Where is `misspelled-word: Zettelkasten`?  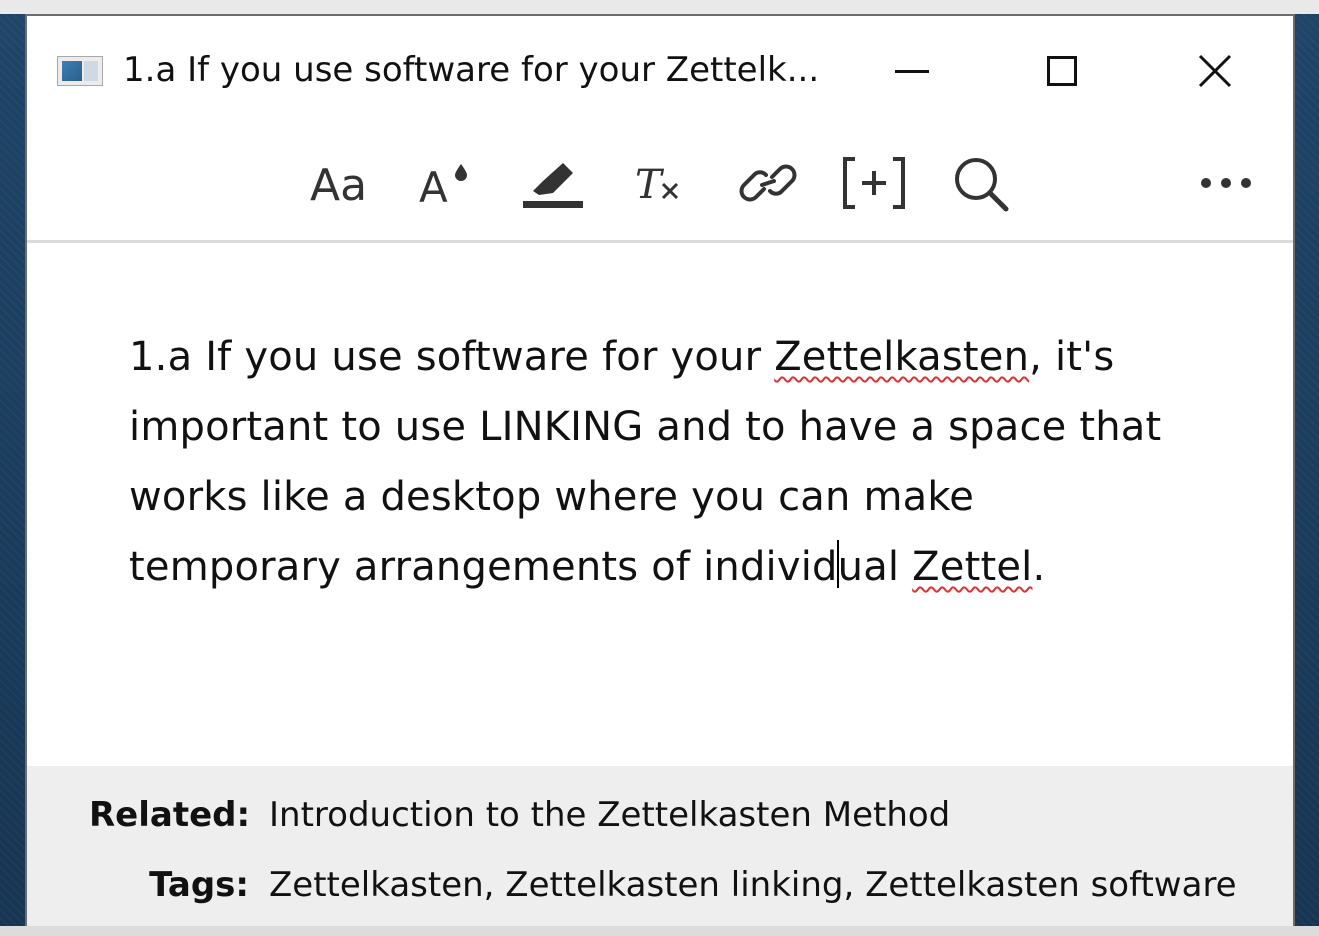 misspelled-word: Zettelkasten is located at coordinates (901, 357).